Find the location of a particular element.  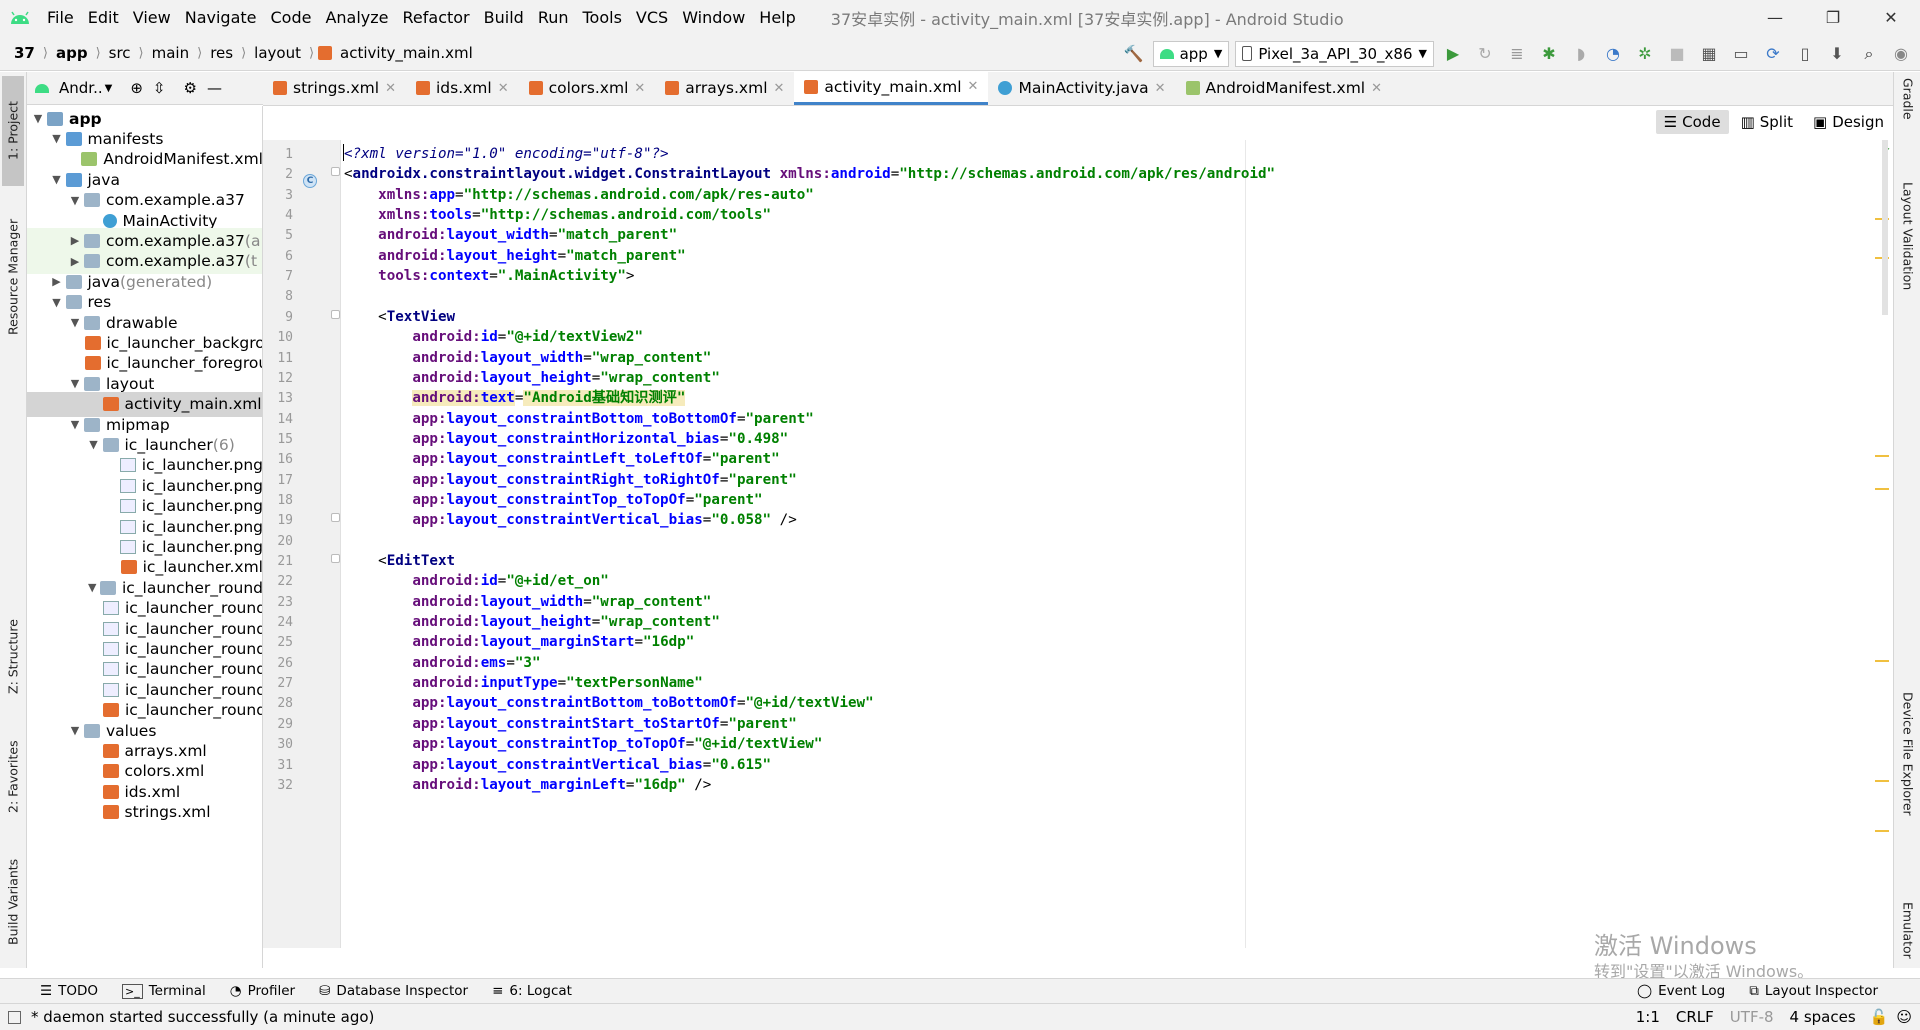

collapse-all-icon: ⇳ is located at coordinates (159, 88).